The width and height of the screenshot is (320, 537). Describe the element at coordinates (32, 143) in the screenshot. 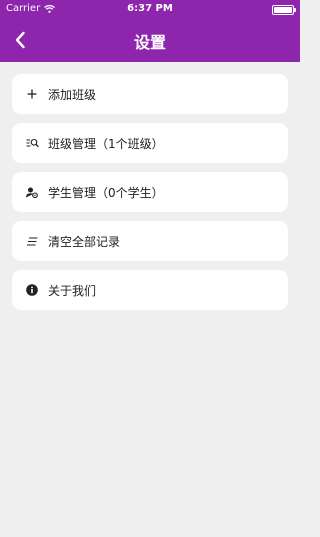

I see `list-search-icon` at that location.